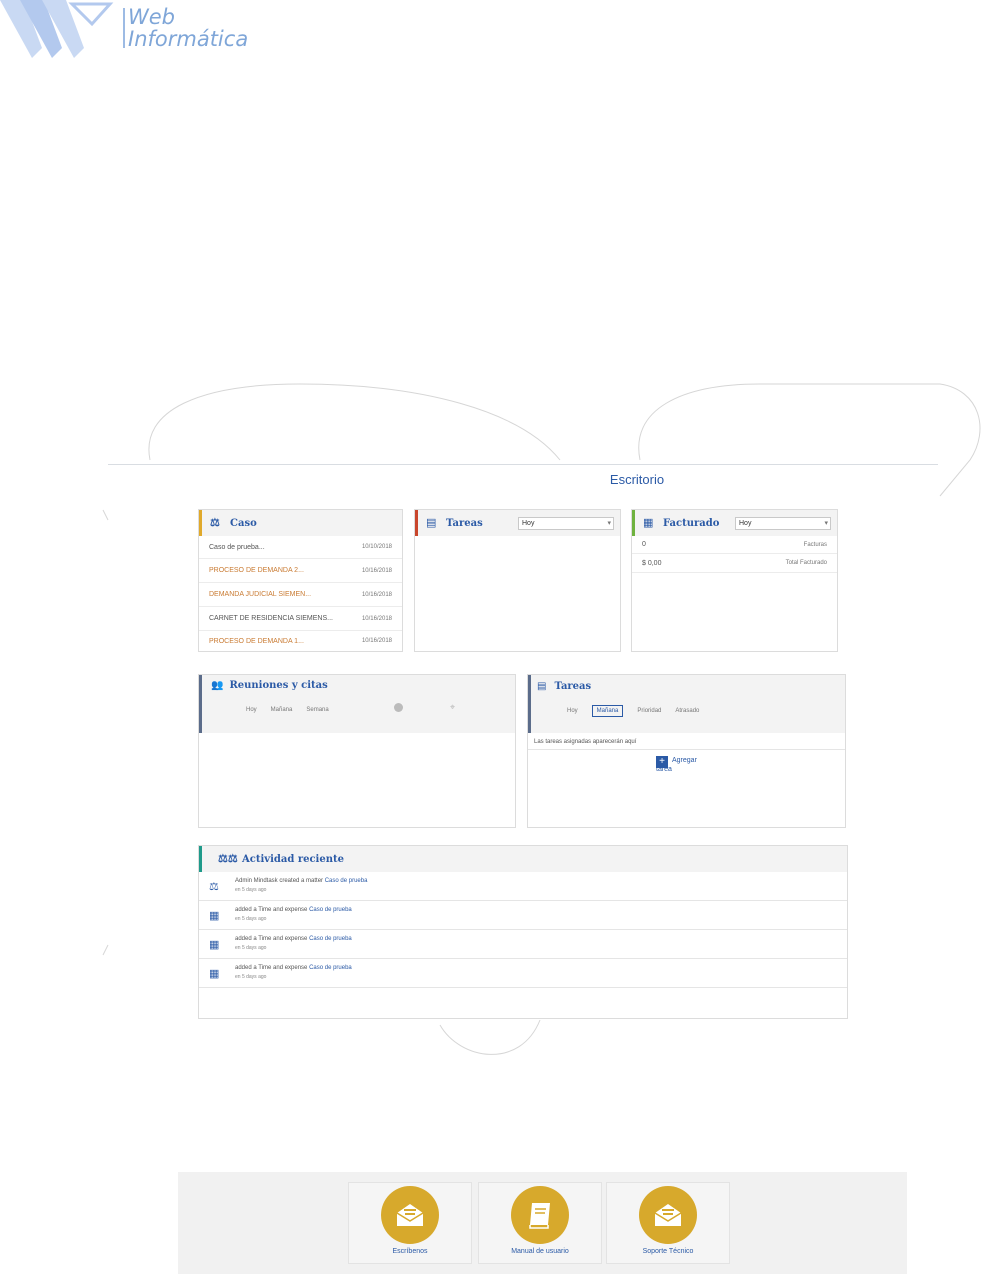 The width and height of the screenshot is (984, 1274). Describe the element at coordinates (815, 544) in the screenshot. I see `facturas-label: Facturas` at that location.